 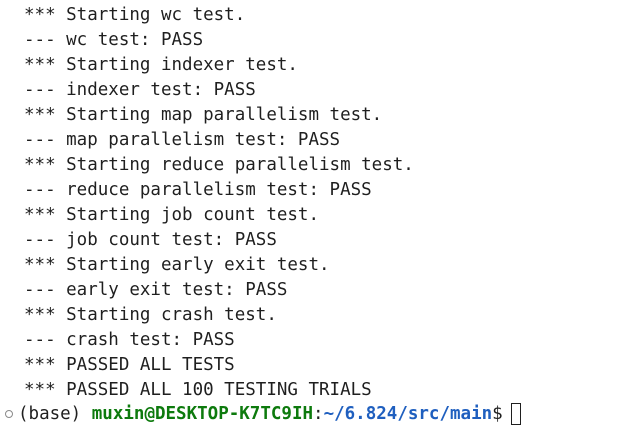 What do you see at coordinates (140, 90) in the screenshot?
I see `output-line: --- indexer test: PASS` at bounding box center [140, 90].